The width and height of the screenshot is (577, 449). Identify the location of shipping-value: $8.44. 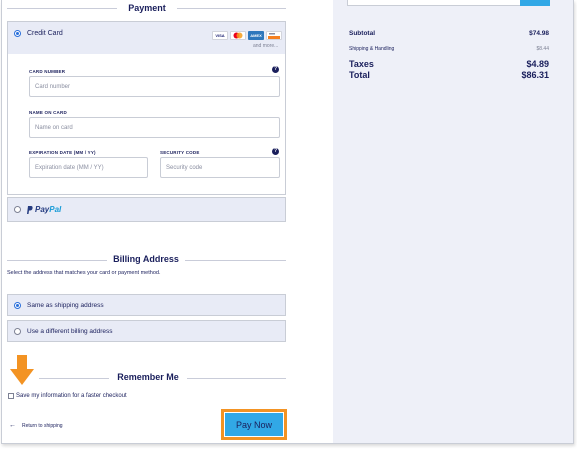
(542, 49).